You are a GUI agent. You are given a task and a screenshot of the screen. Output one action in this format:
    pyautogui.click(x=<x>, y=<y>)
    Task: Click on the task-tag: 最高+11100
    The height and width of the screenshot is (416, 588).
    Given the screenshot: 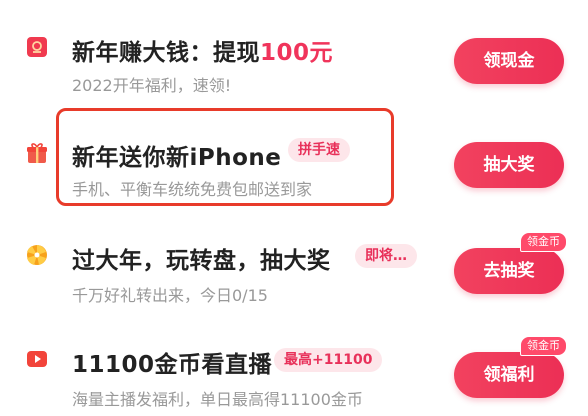 What is the action you would take?
    pyautogui.click(x=328, y=360)
    